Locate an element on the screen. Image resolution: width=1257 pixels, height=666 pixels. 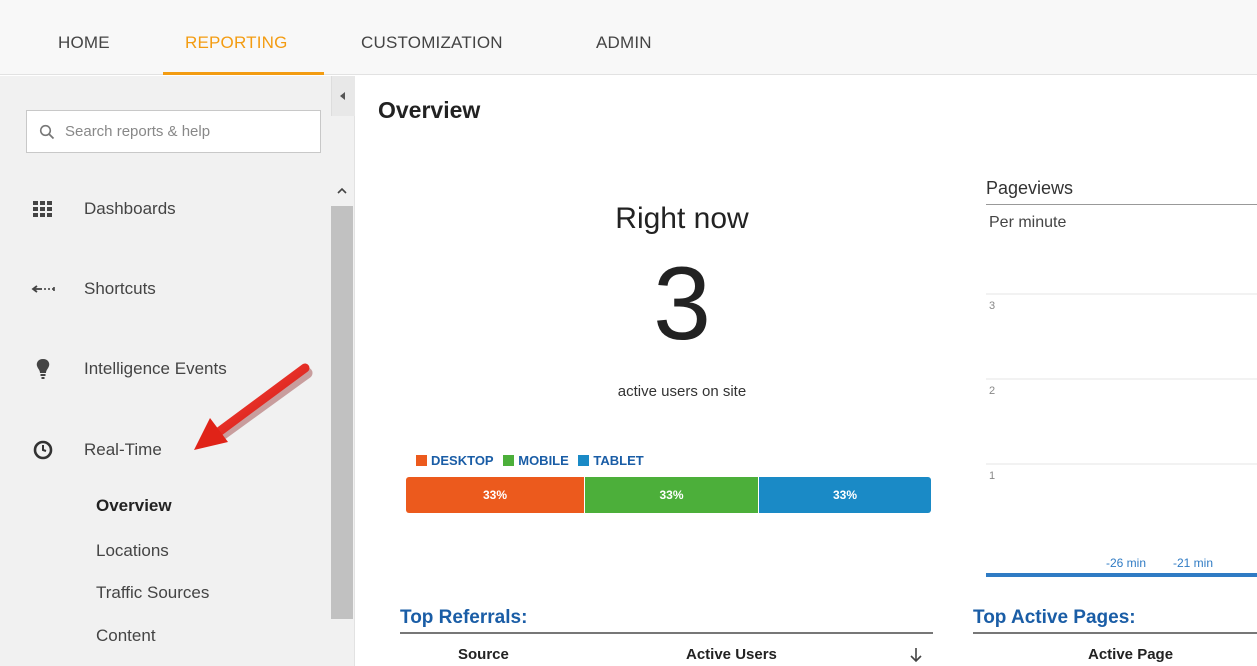
col-source-header: Source is located at coordinates (483, 654).